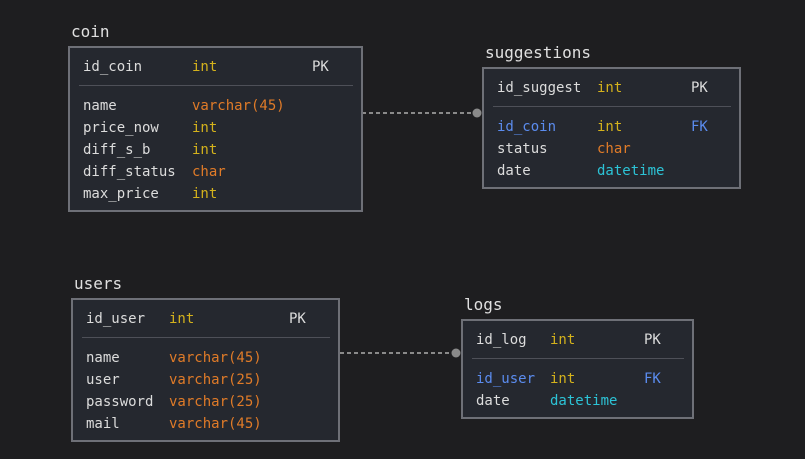  I want to click on field-name: id_suggest, so click(539, 88).